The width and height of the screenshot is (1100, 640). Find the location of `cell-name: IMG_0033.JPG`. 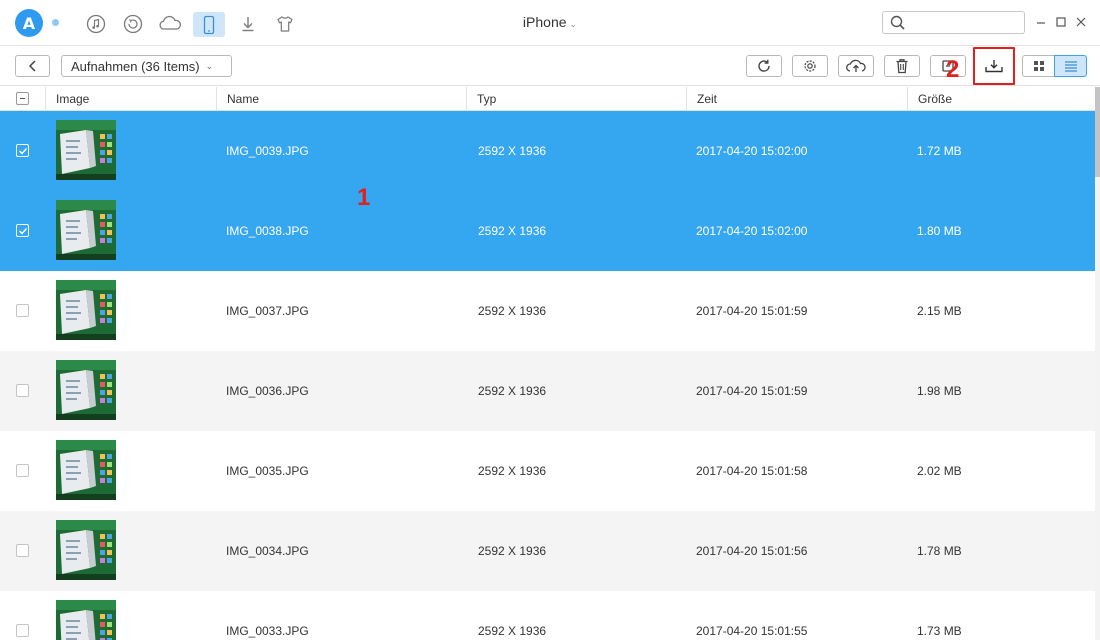

cell-name: IMG_0033.JPG is located at coordinates (267, 631).